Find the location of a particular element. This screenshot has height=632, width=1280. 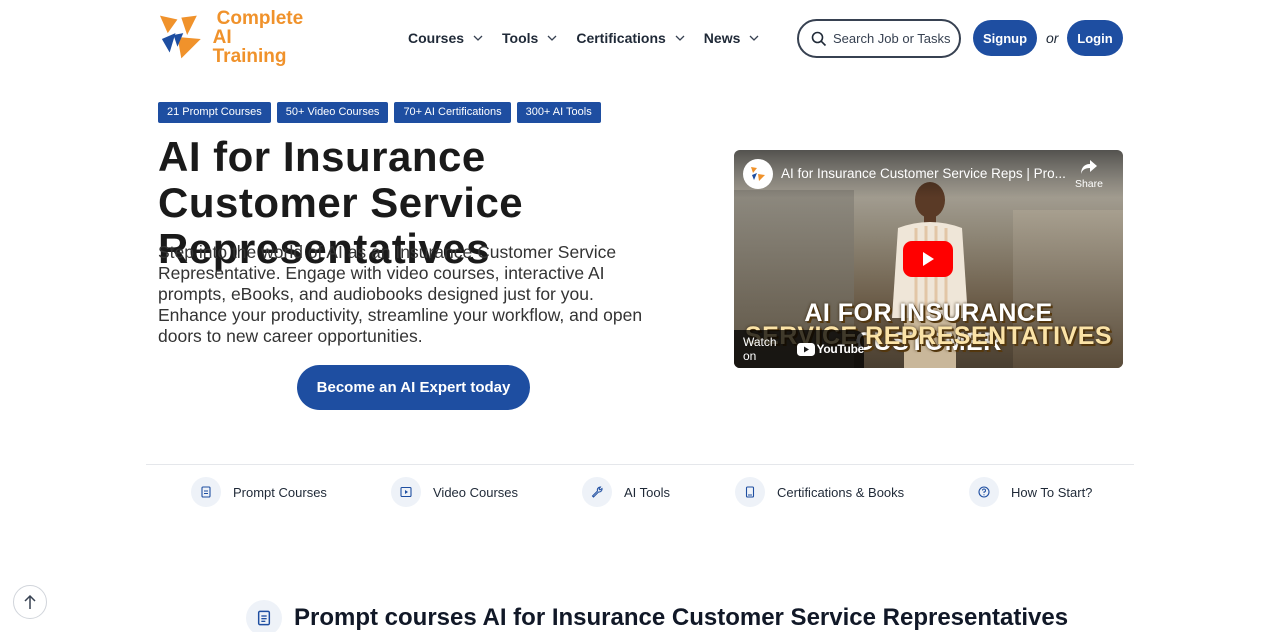

category-label: Video Courses is located at coordinates (476, 492).